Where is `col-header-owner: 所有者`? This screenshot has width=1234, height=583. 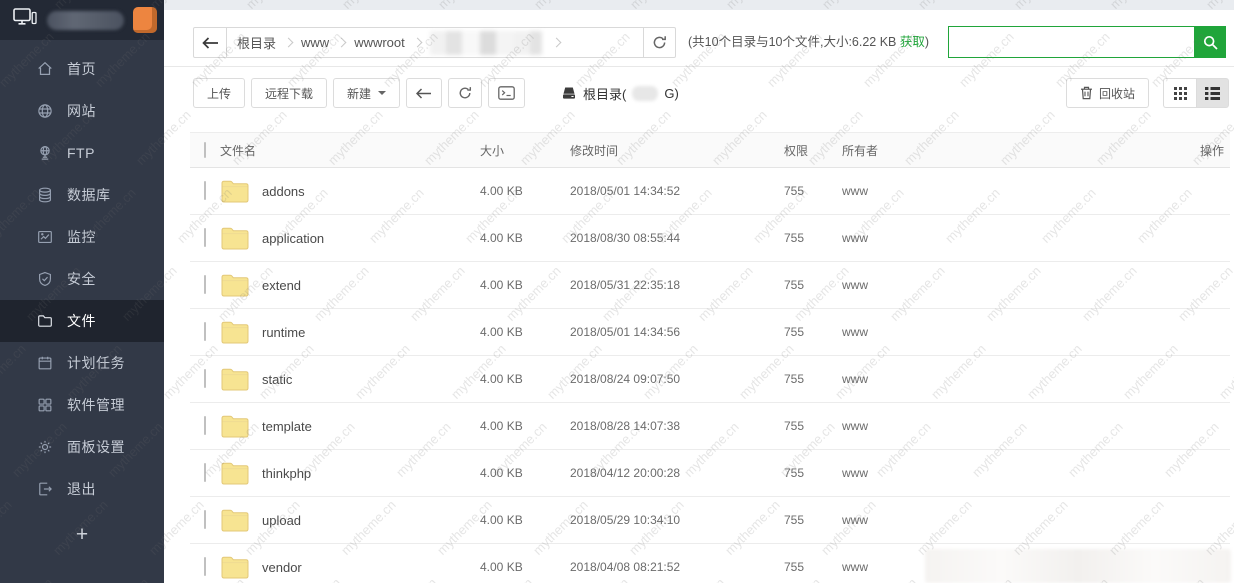 col-header-owner: 所有者 is located at coordinates (1006, 150).